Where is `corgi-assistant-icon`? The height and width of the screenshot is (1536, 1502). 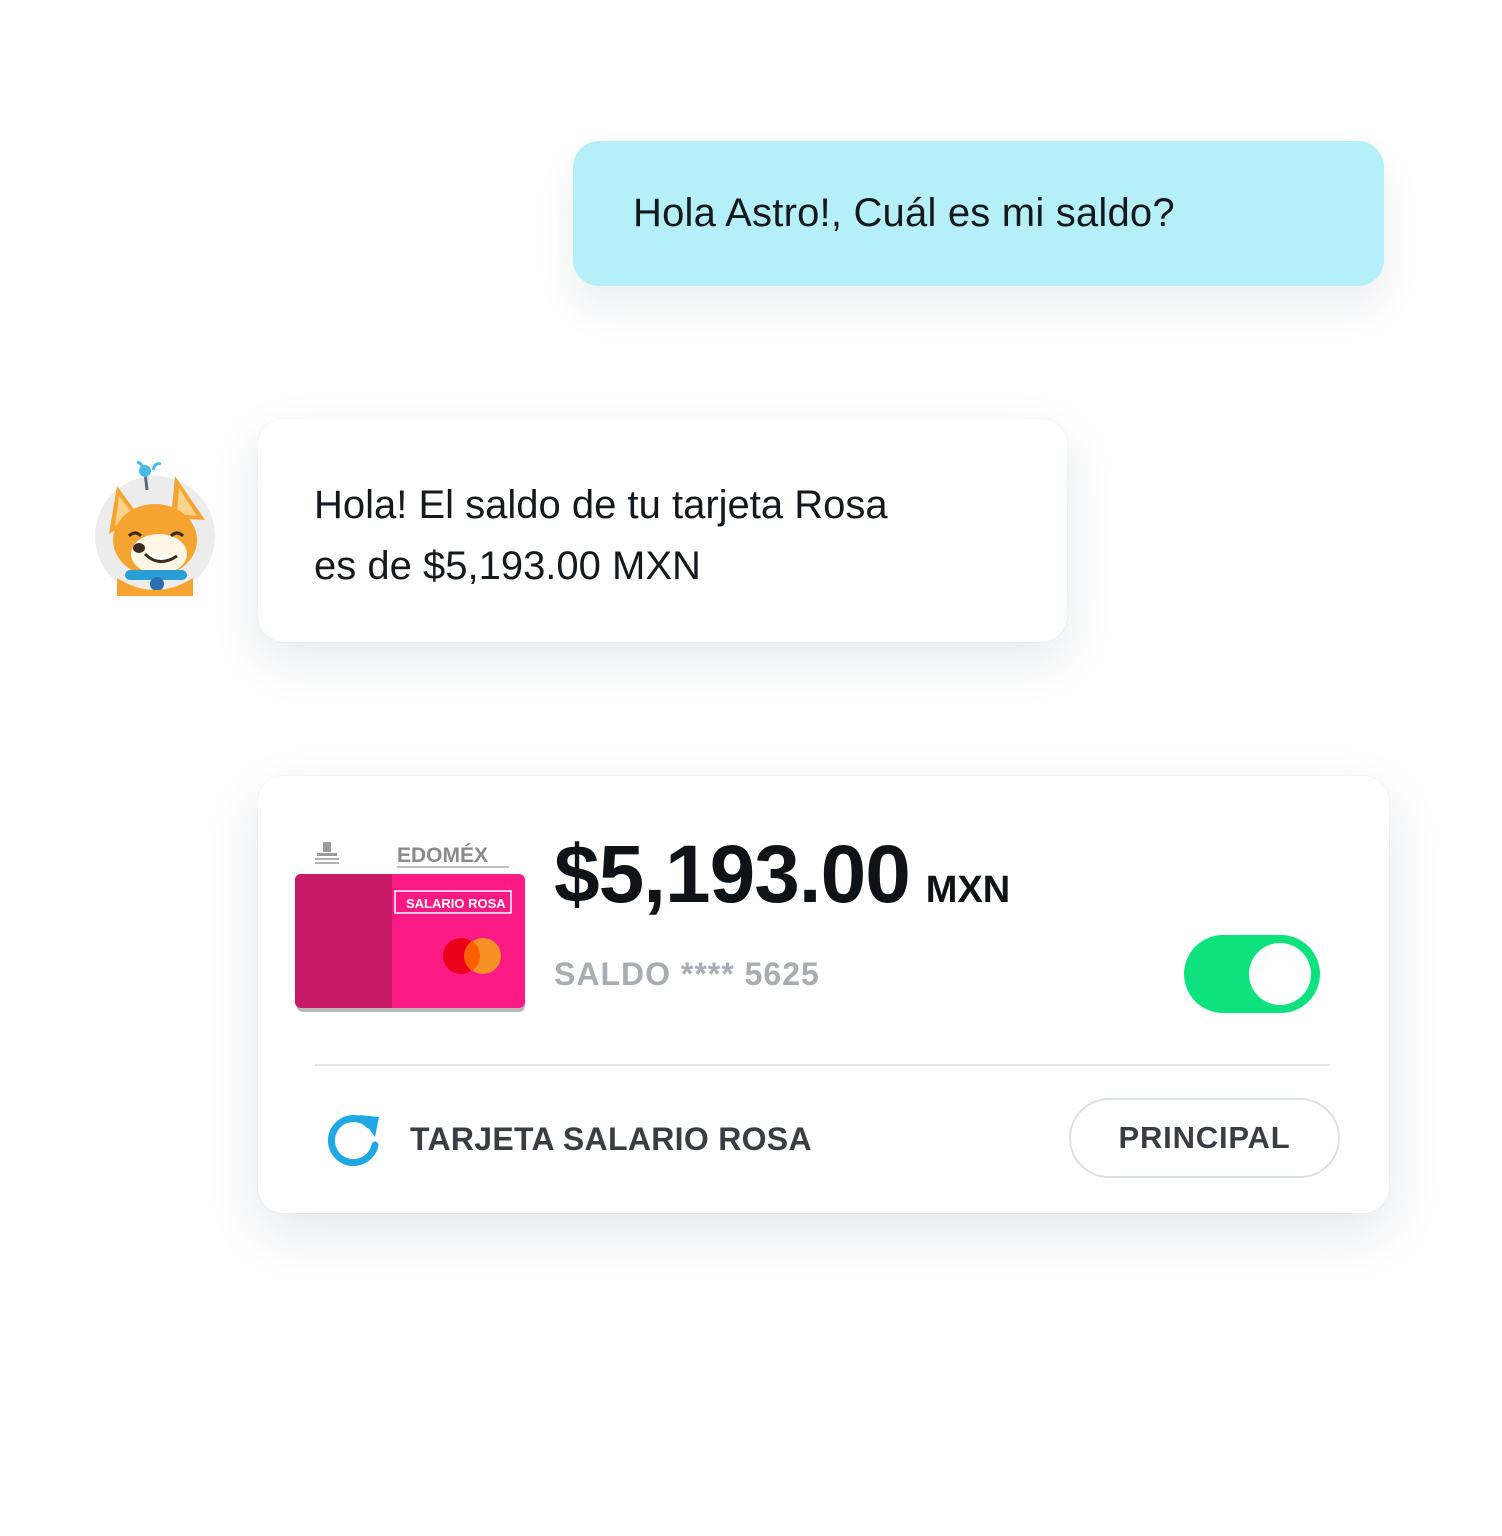 corgi-assistant-icon is located at coordinates (155, 528).